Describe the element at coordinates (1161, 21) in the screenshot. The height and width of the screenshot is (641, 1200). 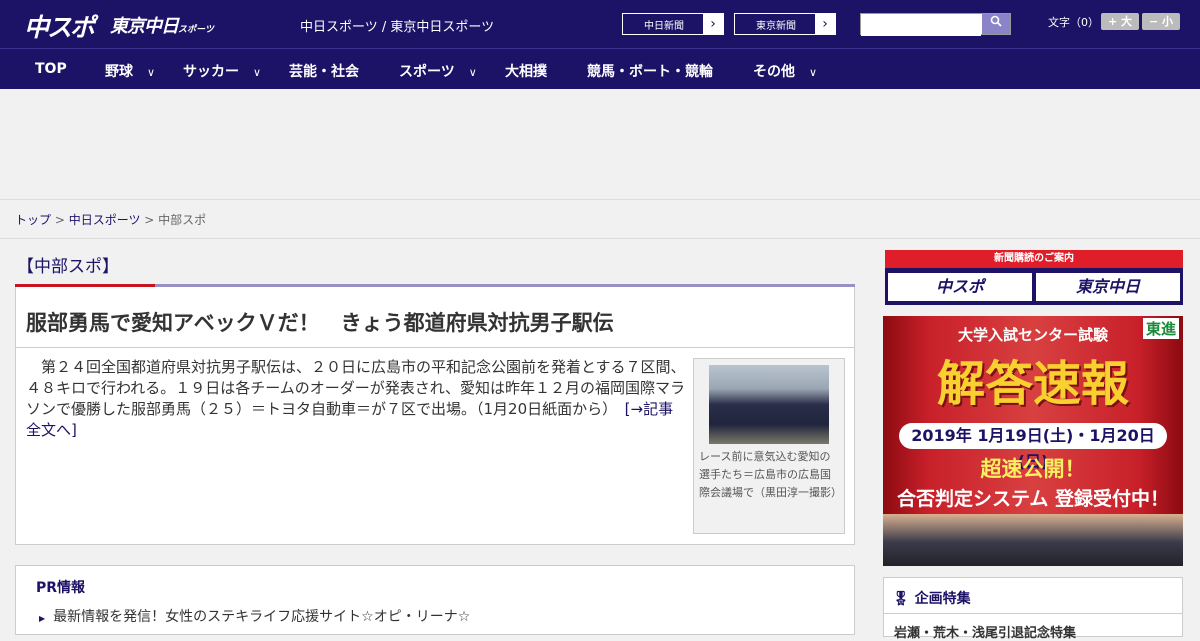
I see `font-smaller-button: − 小` at that location.